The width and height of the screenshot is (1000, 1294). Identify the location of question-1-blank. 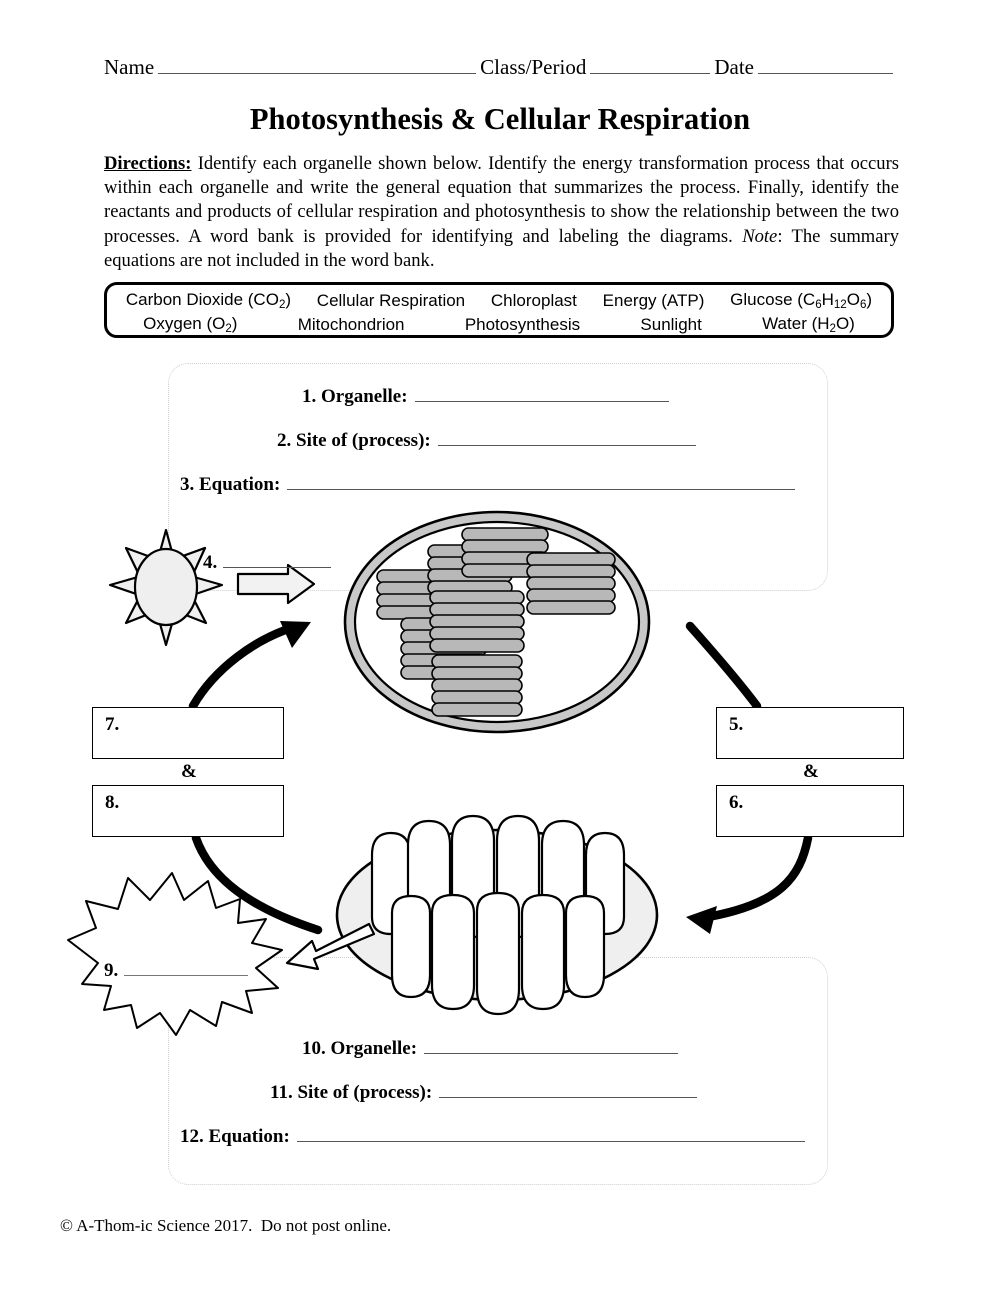
(541, 394).